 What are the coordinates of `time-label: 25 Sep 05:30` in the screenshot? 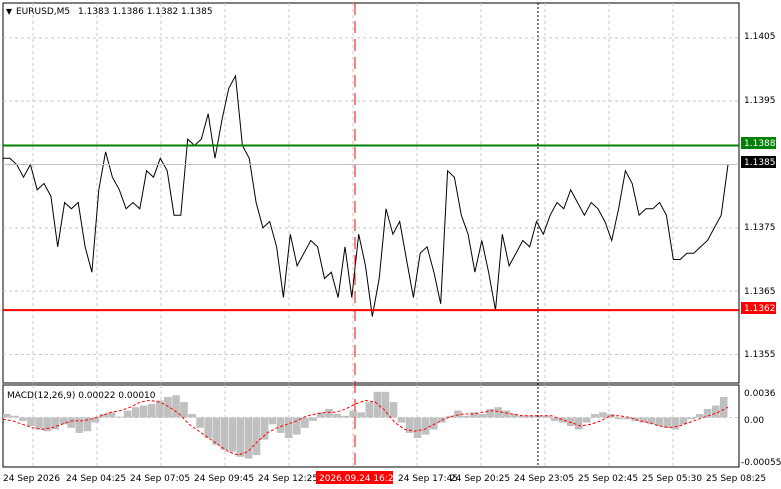 It's located at (672, 479).